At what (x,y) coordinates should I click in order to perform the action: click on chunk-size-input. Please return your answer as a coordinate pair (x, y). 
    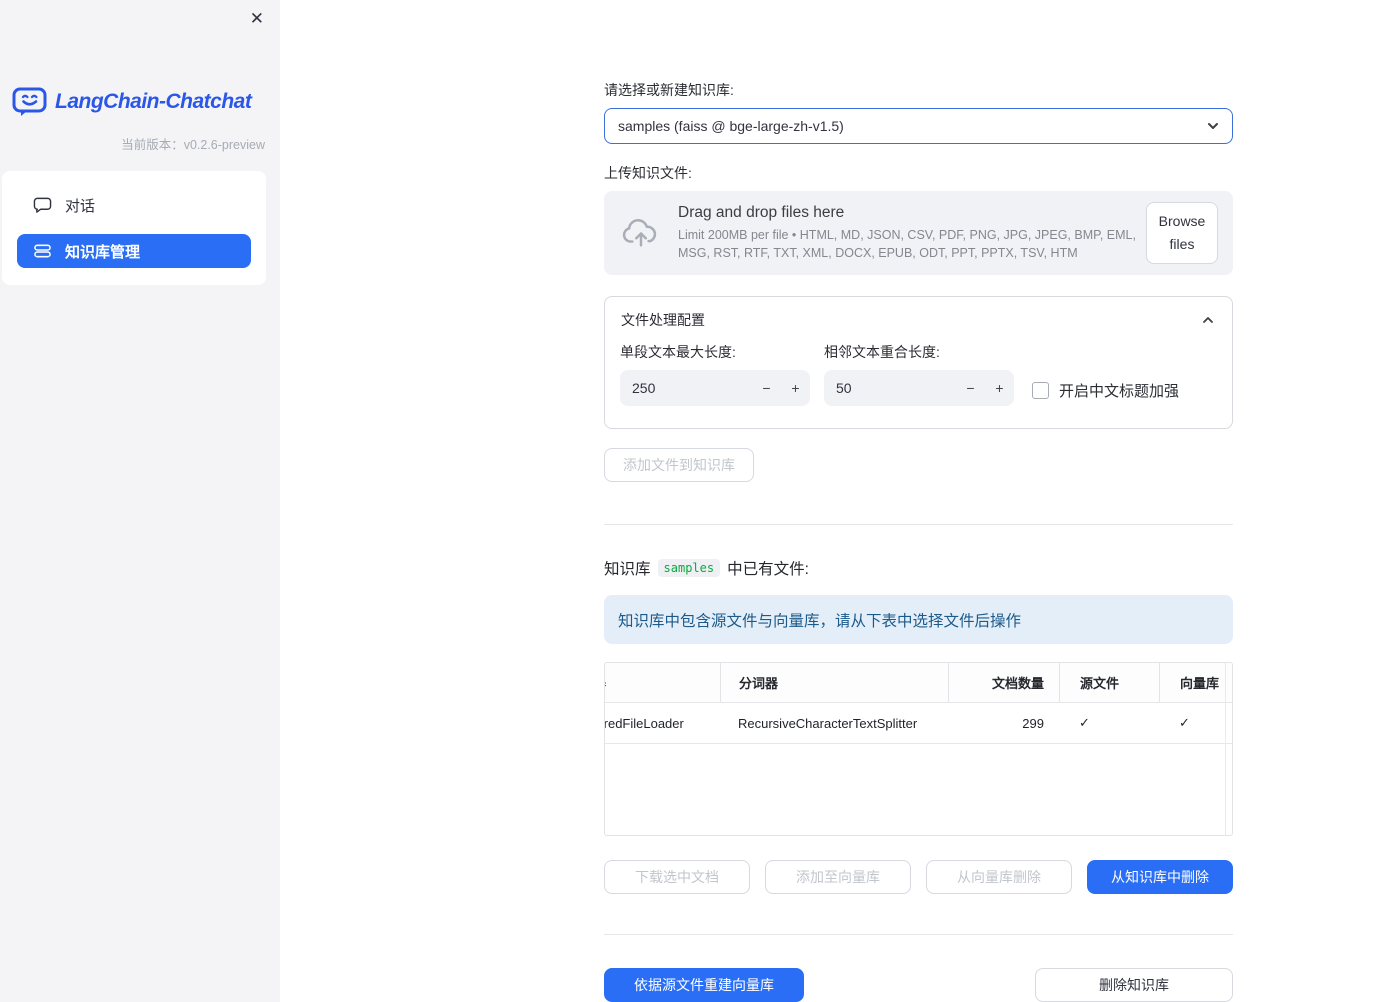
    Looking at the image, I should click on (686, 388).